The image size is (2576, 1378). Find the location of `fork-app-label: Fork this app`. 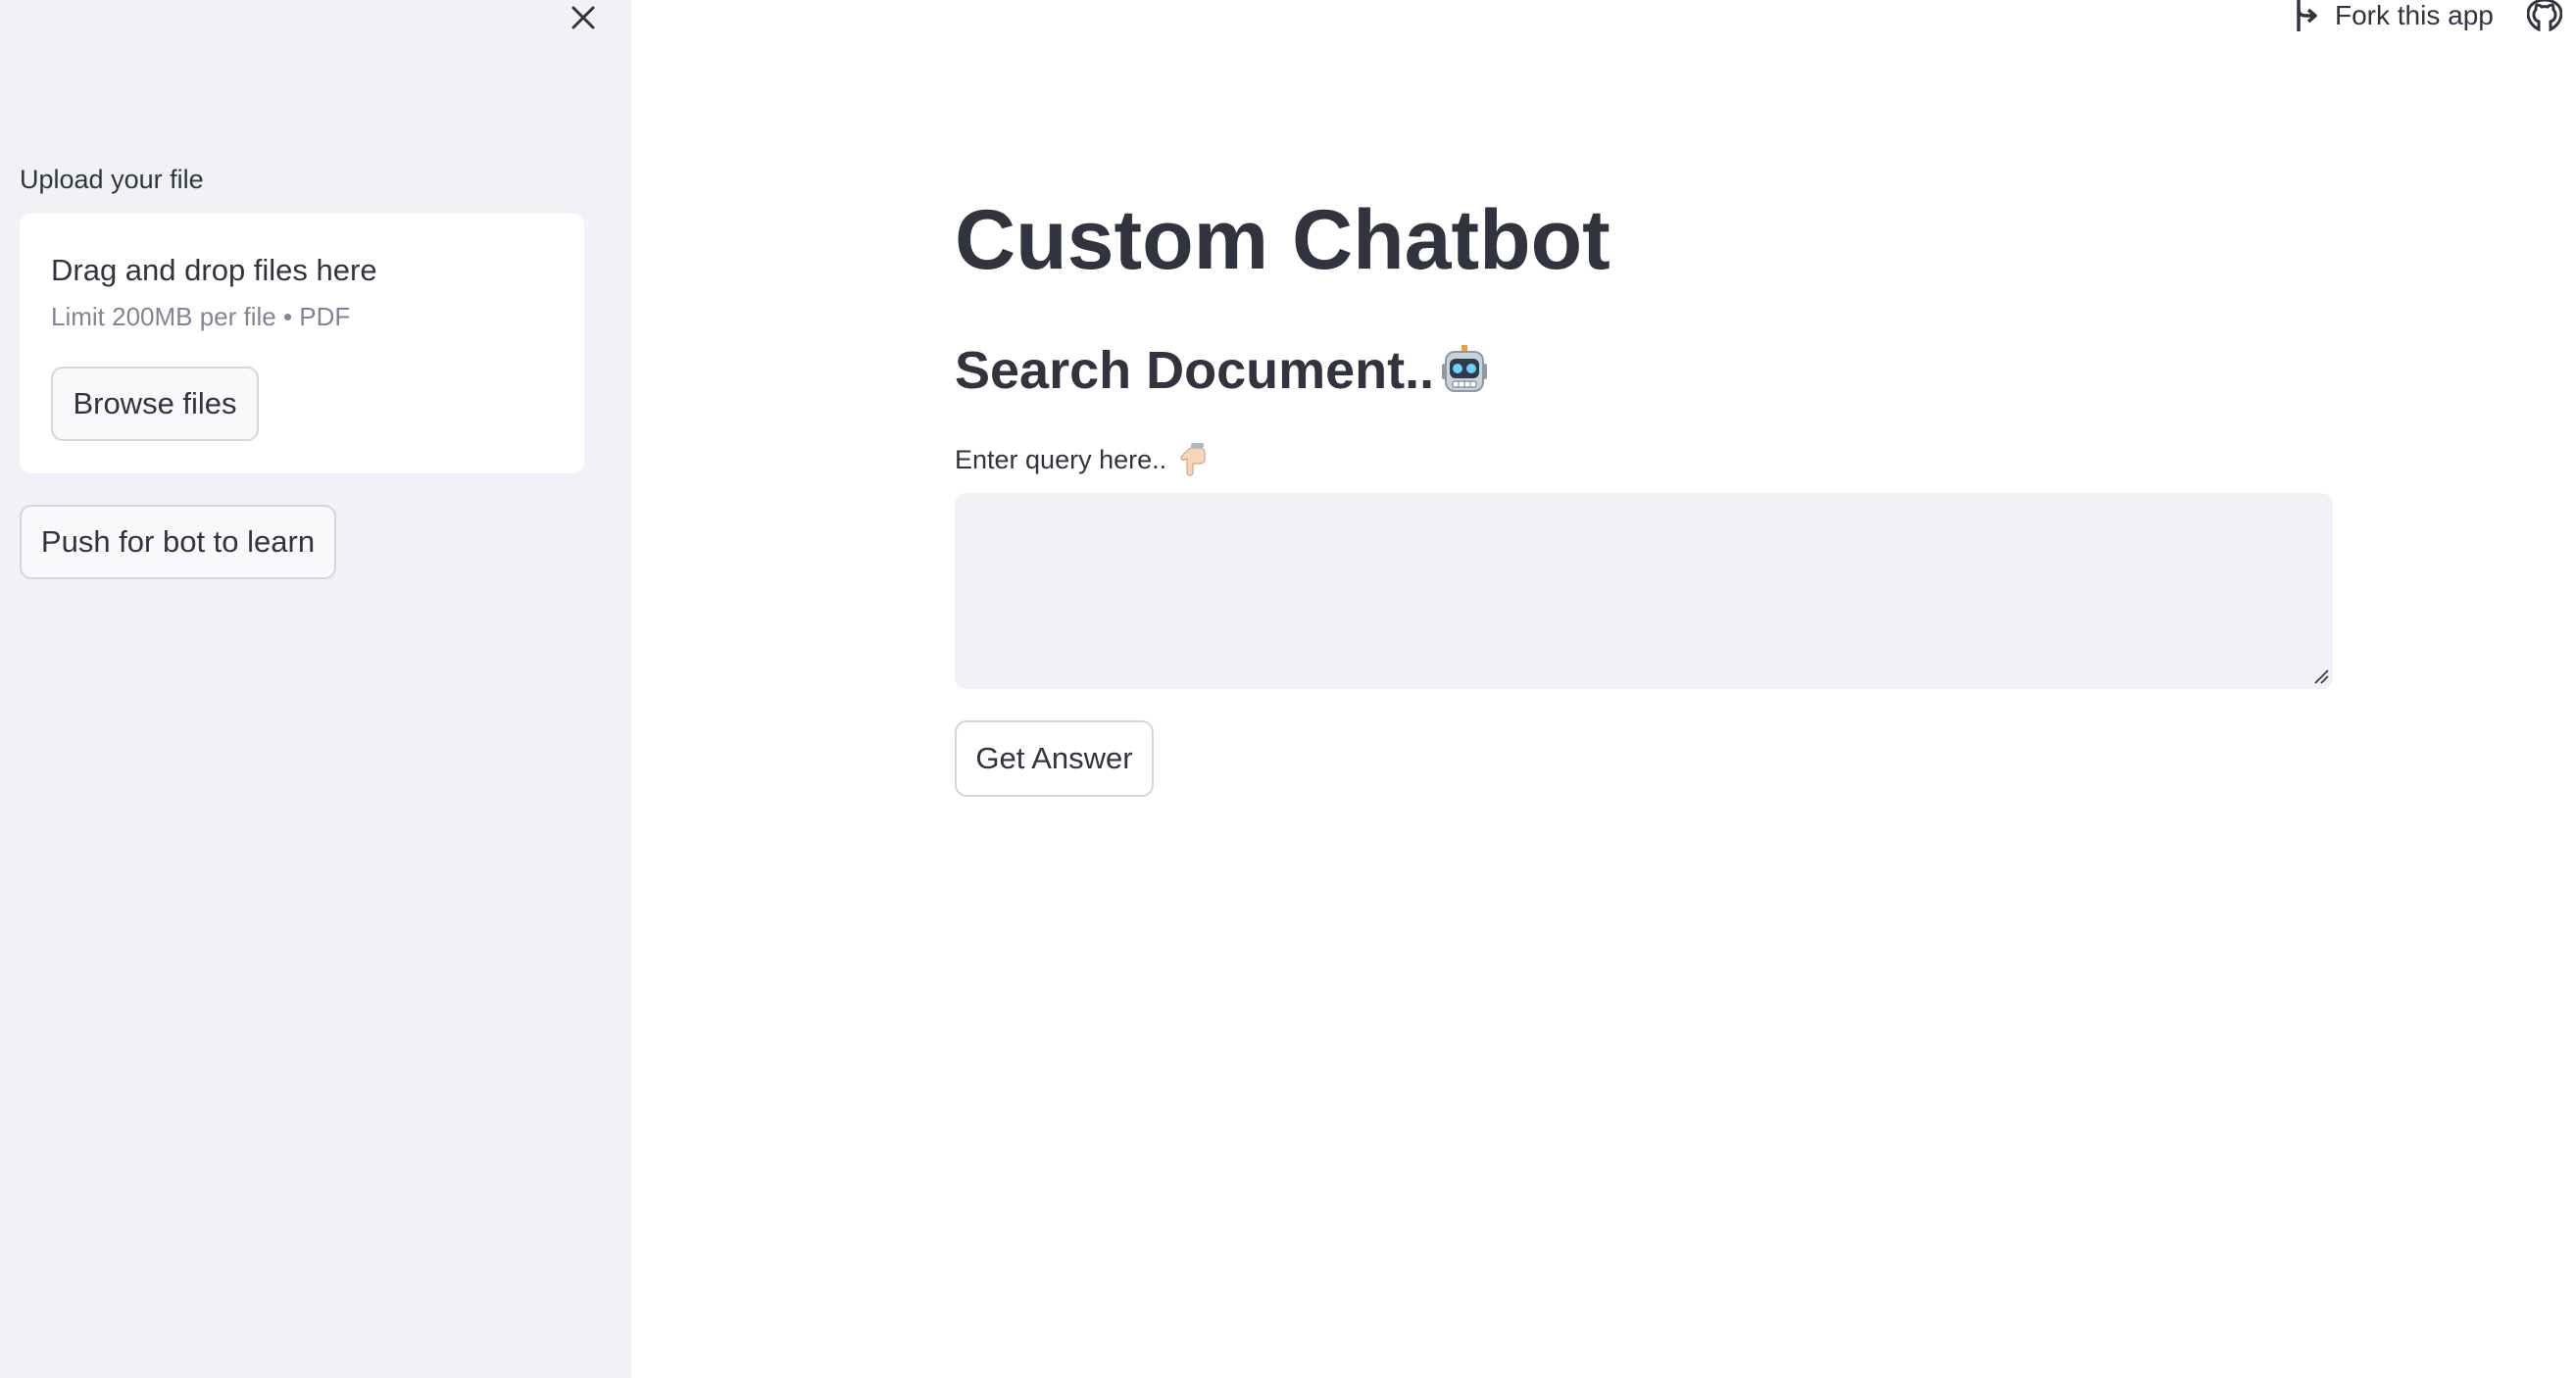

fork-app-label: Fork this app is located at coordinates (2414, 15).